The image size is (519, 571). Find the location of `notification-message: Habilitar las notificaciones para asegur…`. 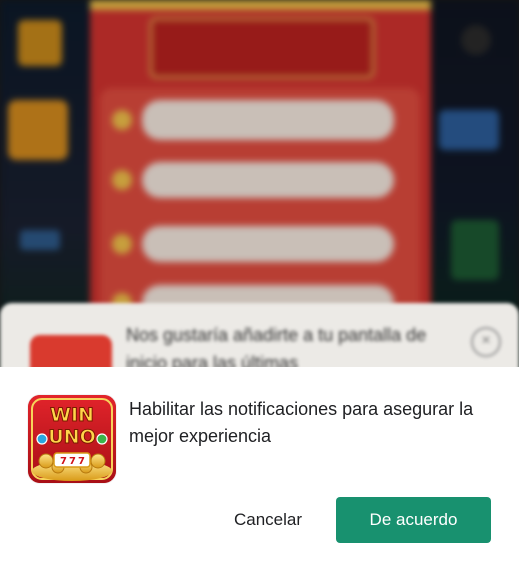

notification-message: Habilitar las notificaciones para asegur… is located at coordinates (301, 422).